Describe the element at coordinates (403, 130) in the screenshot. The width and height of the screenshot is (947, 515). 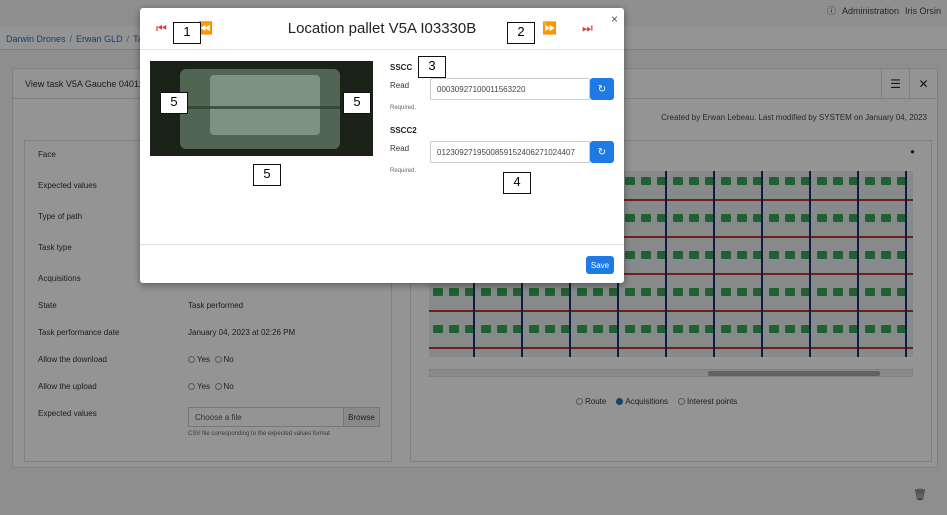
I see `sscc2-label: SSCC2` at that location.